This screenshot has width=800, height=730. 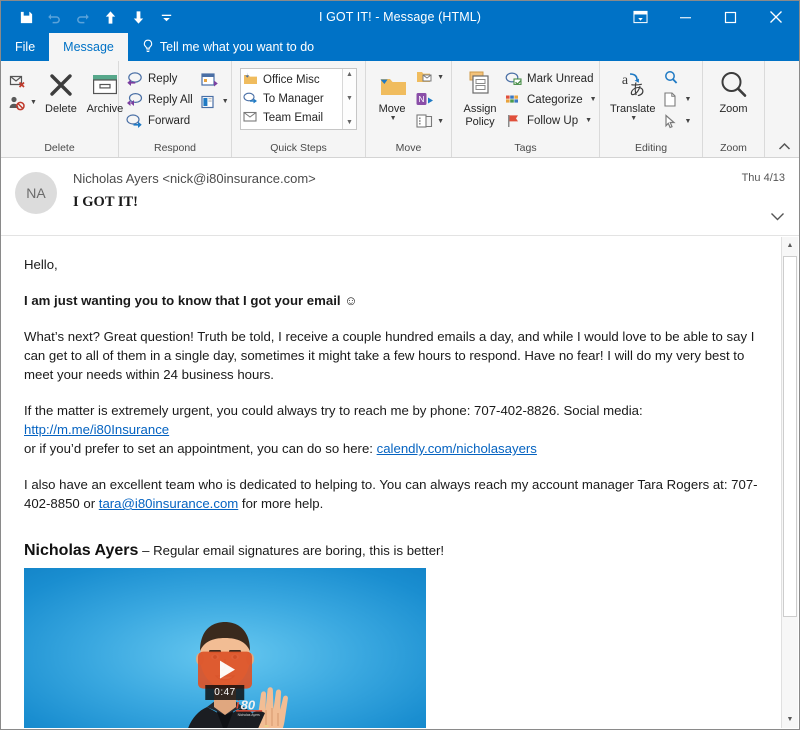 I want to click on quick-steps-scroll-up-icon: ▲, so click(x=349, y=75).